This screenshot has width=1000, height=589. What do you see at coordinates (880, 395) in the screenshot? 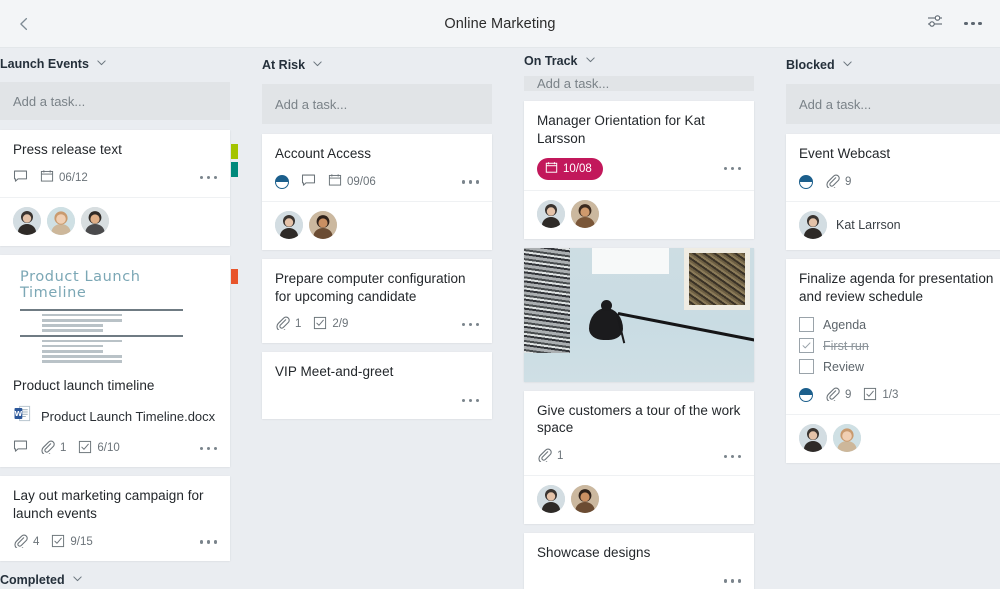
I see `checklist-indicator: 1/3` at bounding box center [880, 395].